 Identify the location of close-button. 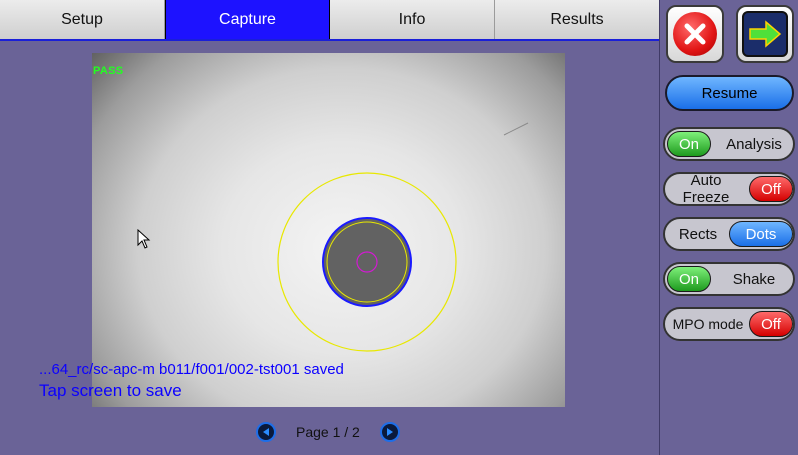
(695, 34).